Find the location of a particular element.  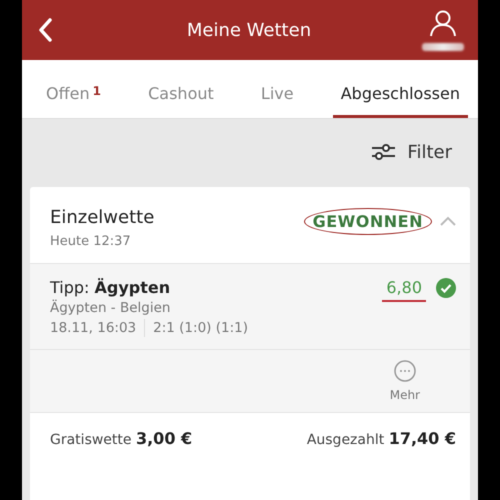

bet-selection: Tipp: Ägypten is located at coordinates (111, 287).